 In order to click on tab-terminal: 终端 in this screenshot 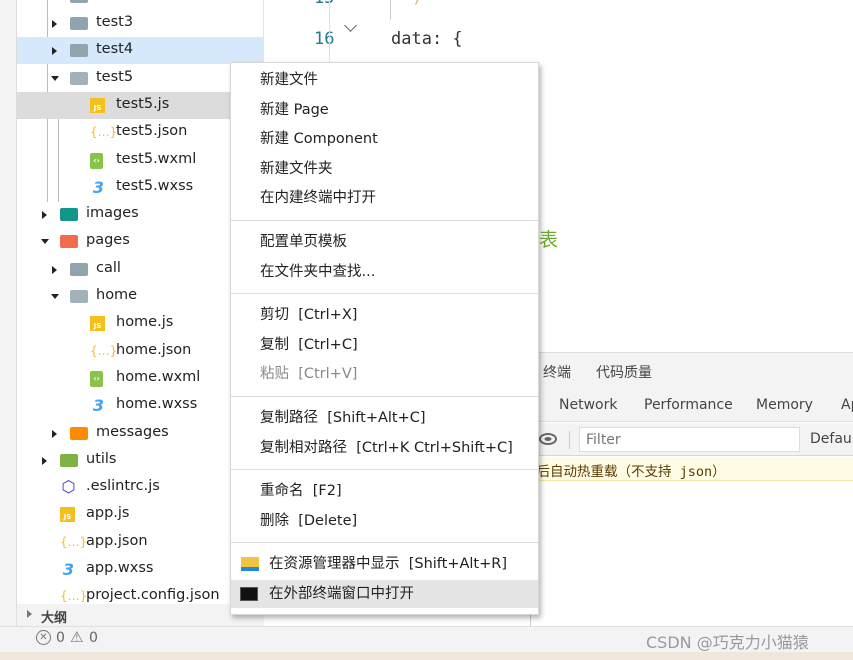, I will do `click(557, 372)`.